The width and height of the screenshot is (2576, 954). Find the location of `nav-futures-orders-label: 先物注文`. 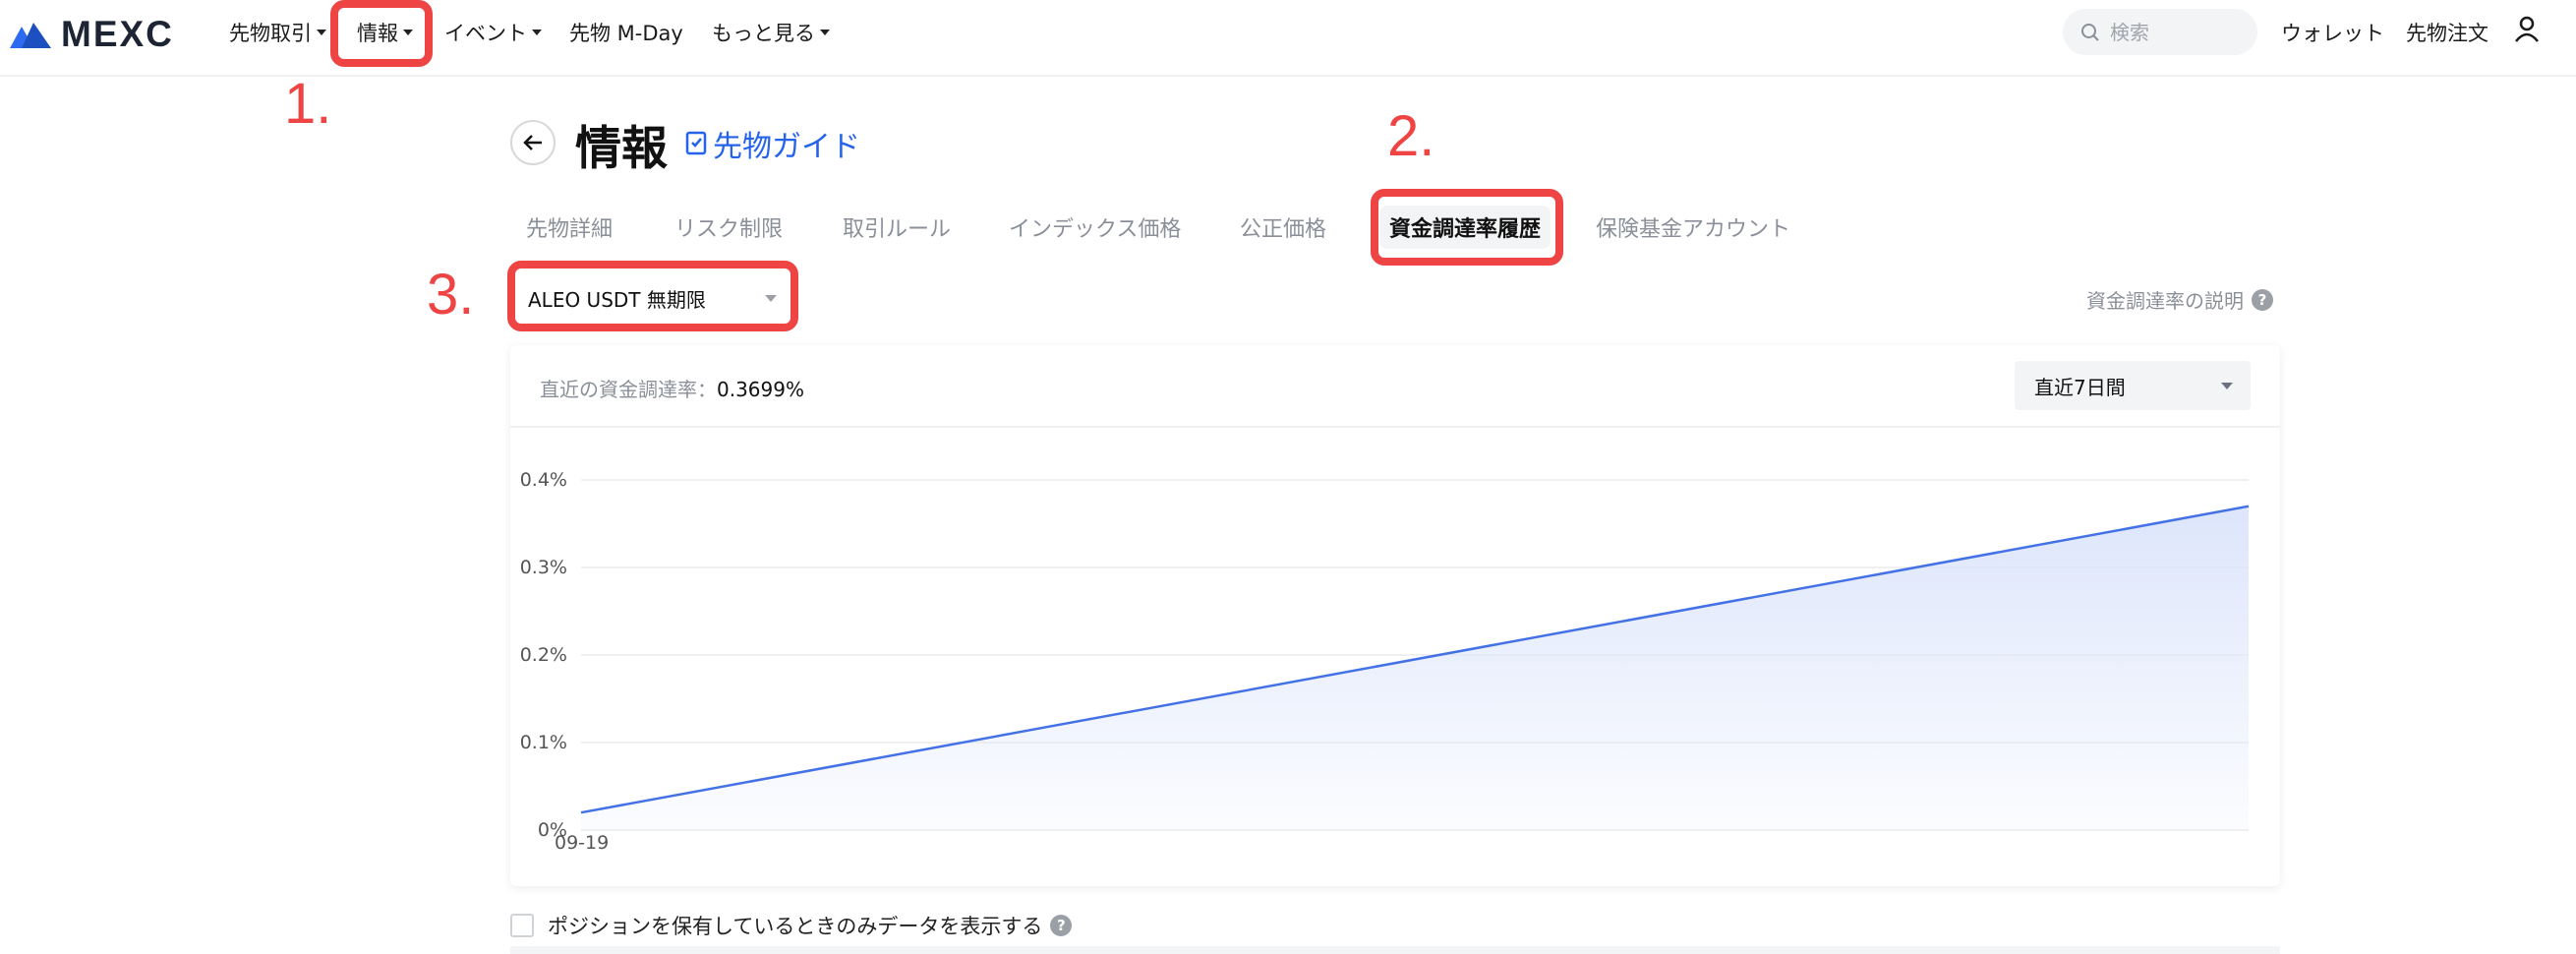

nav-futures-orders-label: 先物注文 is located at coordinates (2447, 33).